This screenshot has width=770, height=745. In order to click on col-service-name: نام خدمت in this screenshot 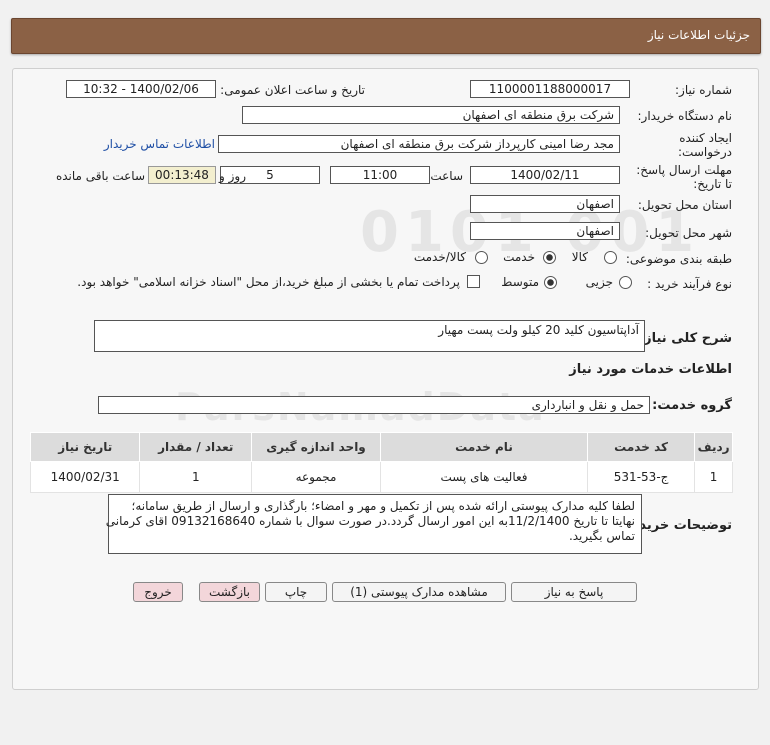, I will do `click(484, 447)`.